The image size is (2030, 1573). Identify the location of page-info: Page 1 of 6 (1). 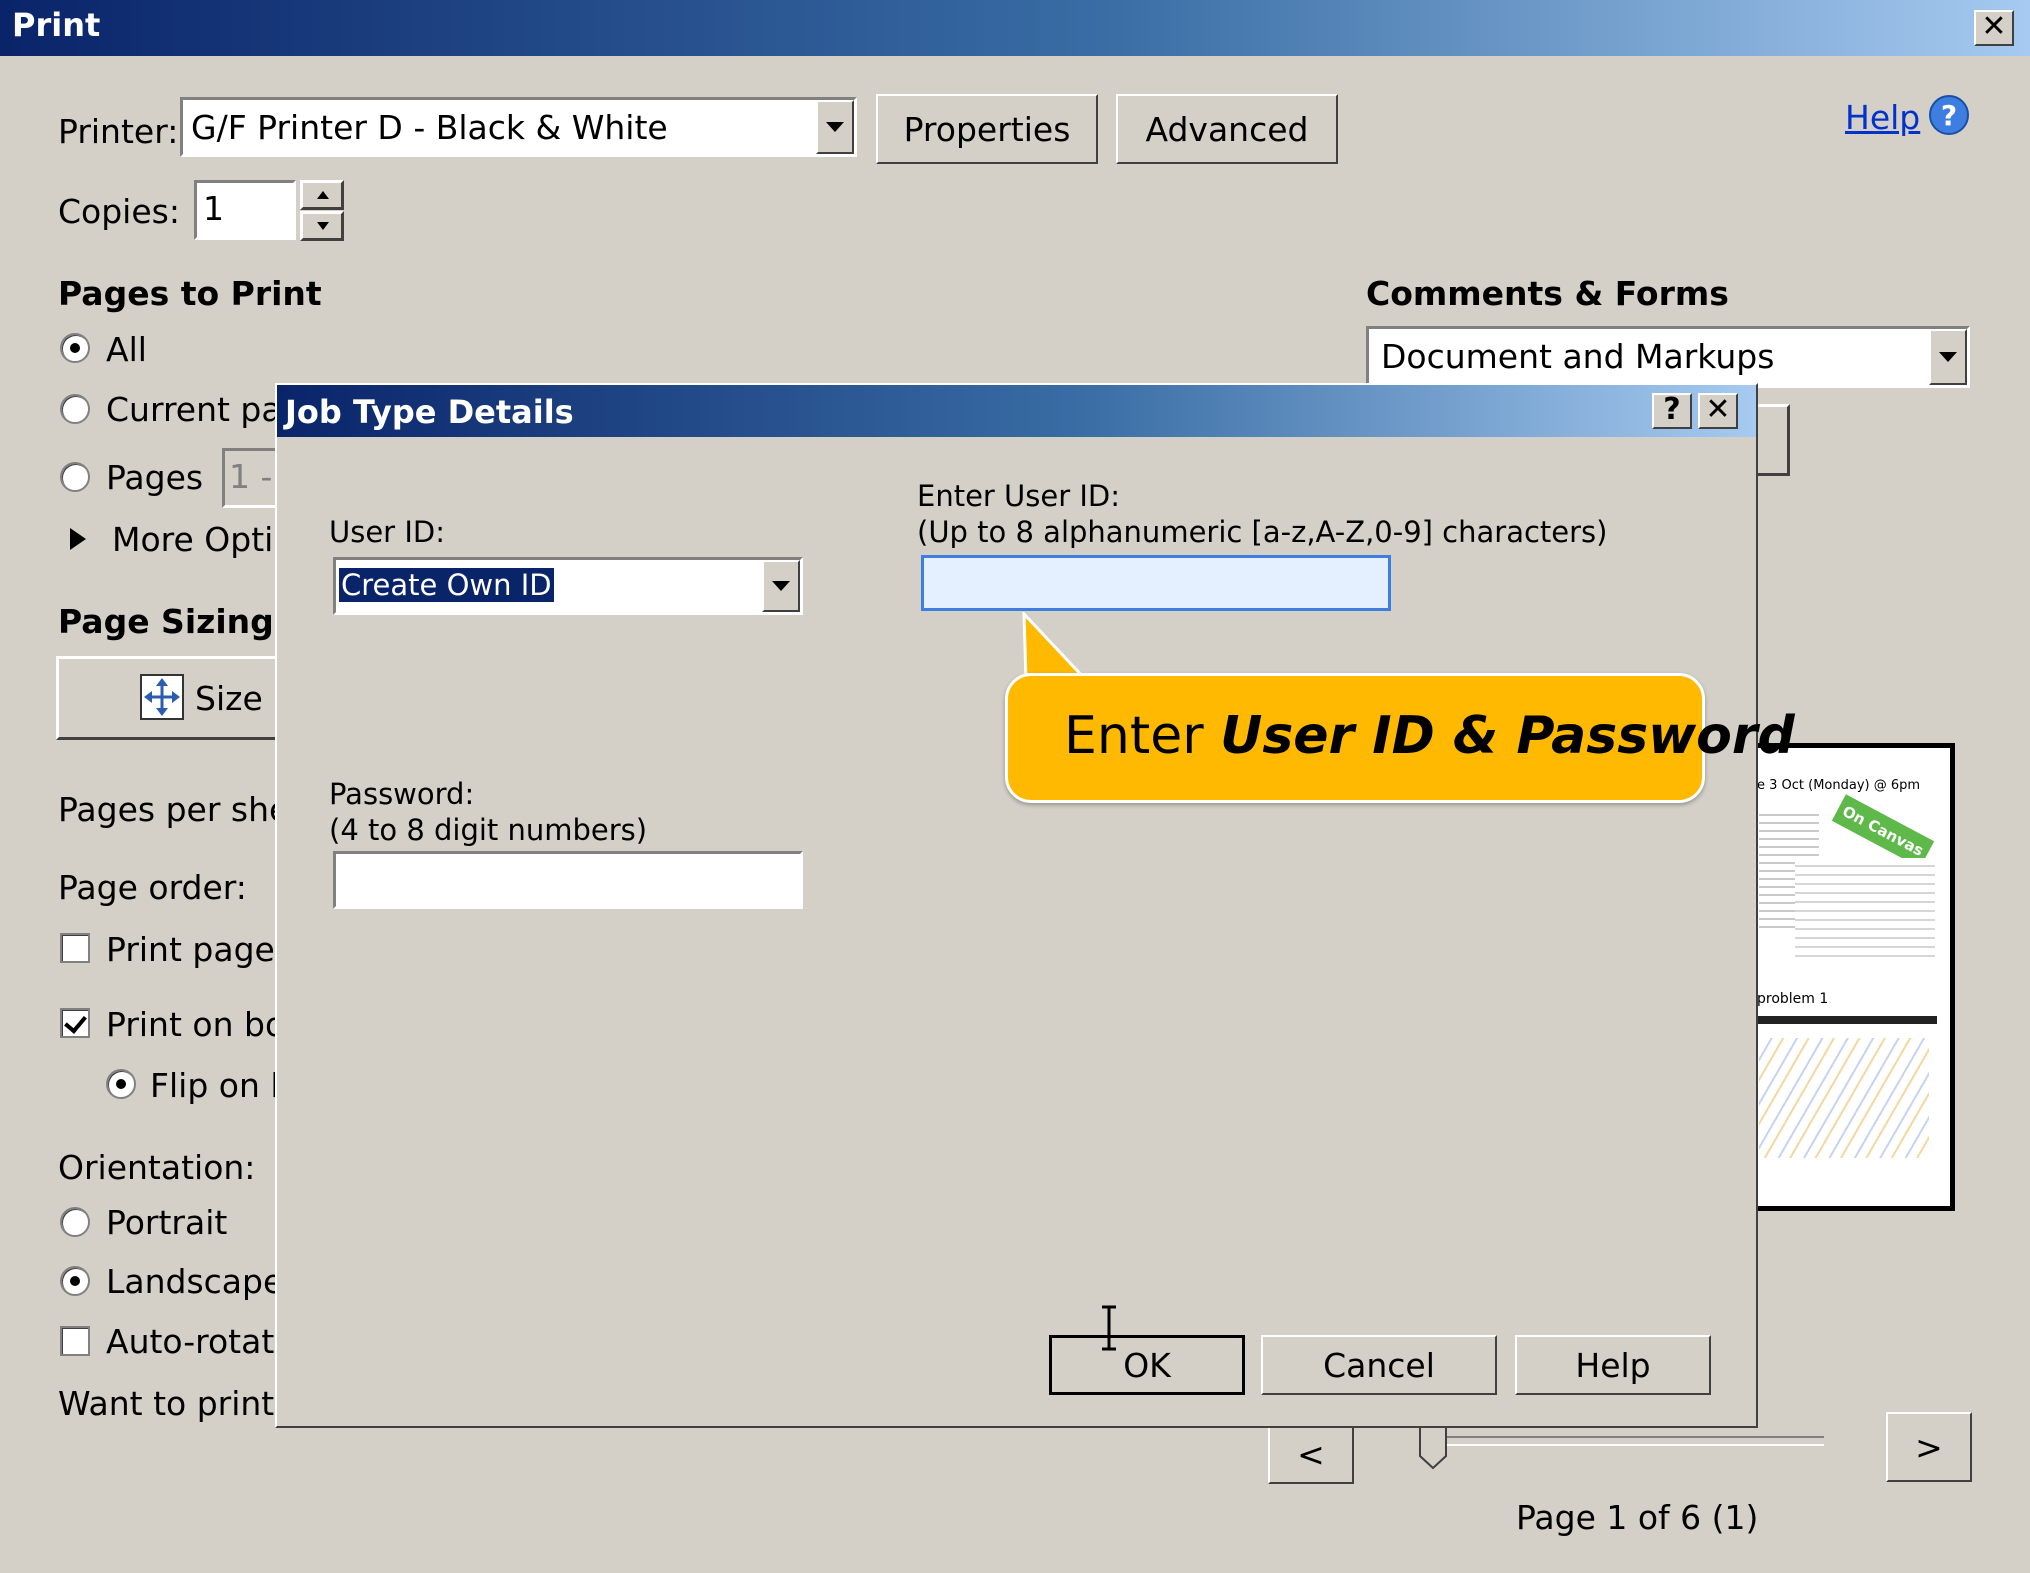
(1637, 1517).